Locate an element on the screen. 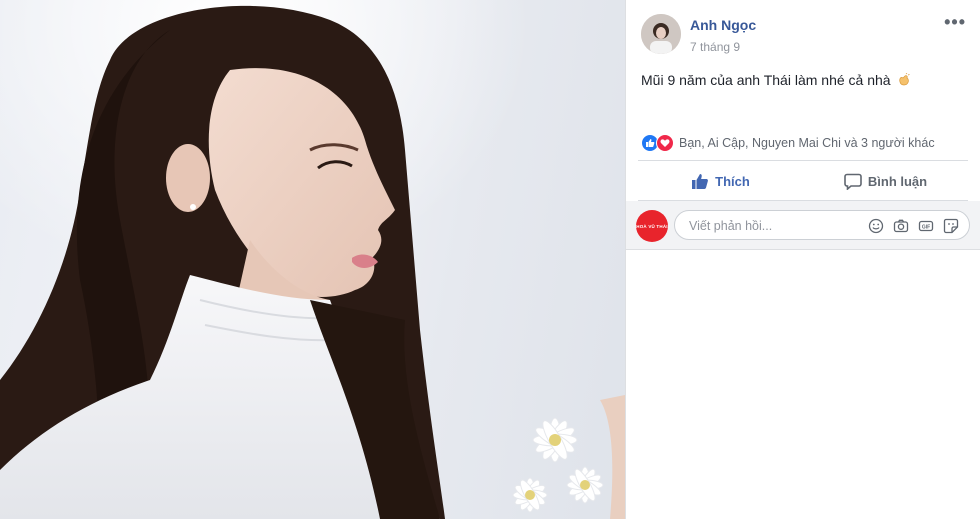 Image resolution: width=980 pixels, height=519 pixels. svg-text: GIF is located at coordinates (925, 227).